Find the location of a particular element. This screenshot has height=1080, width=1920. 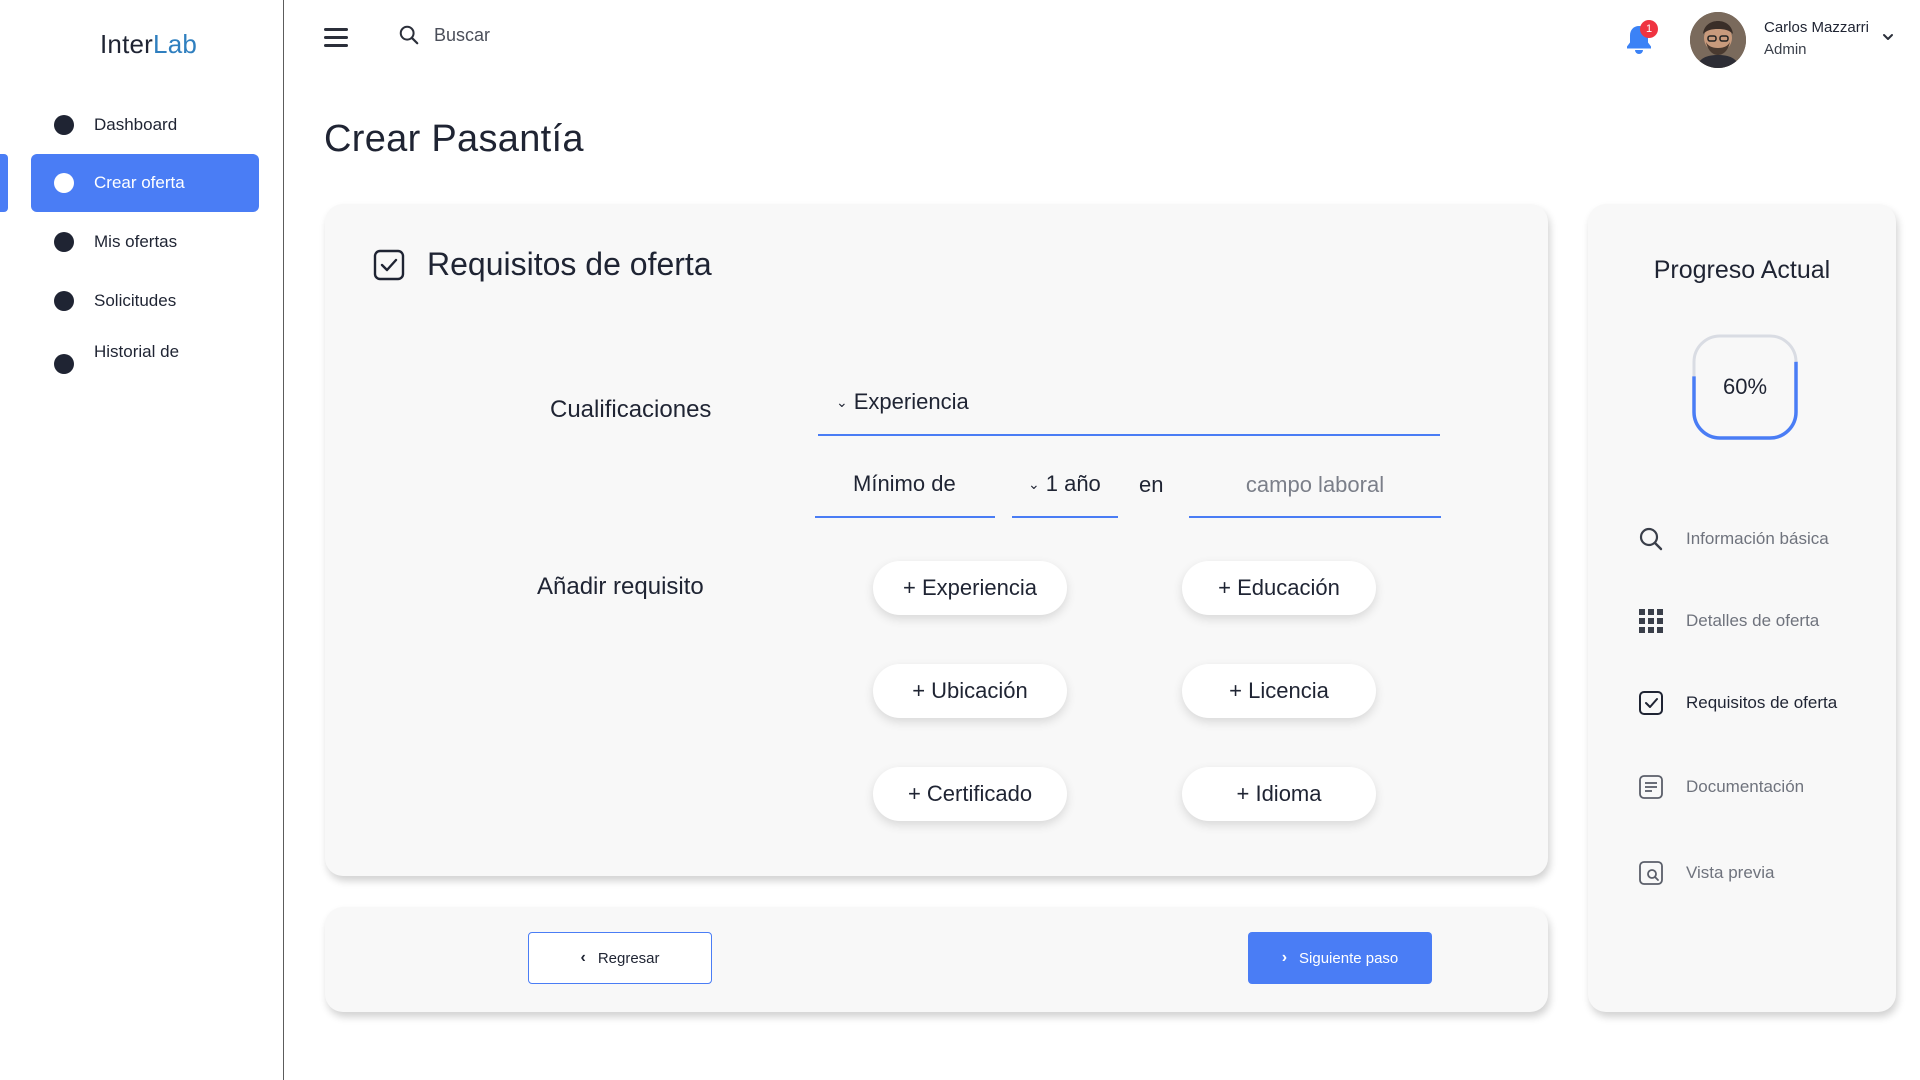

page-title: Crear Pasantía is located at coordinates (454, 139).